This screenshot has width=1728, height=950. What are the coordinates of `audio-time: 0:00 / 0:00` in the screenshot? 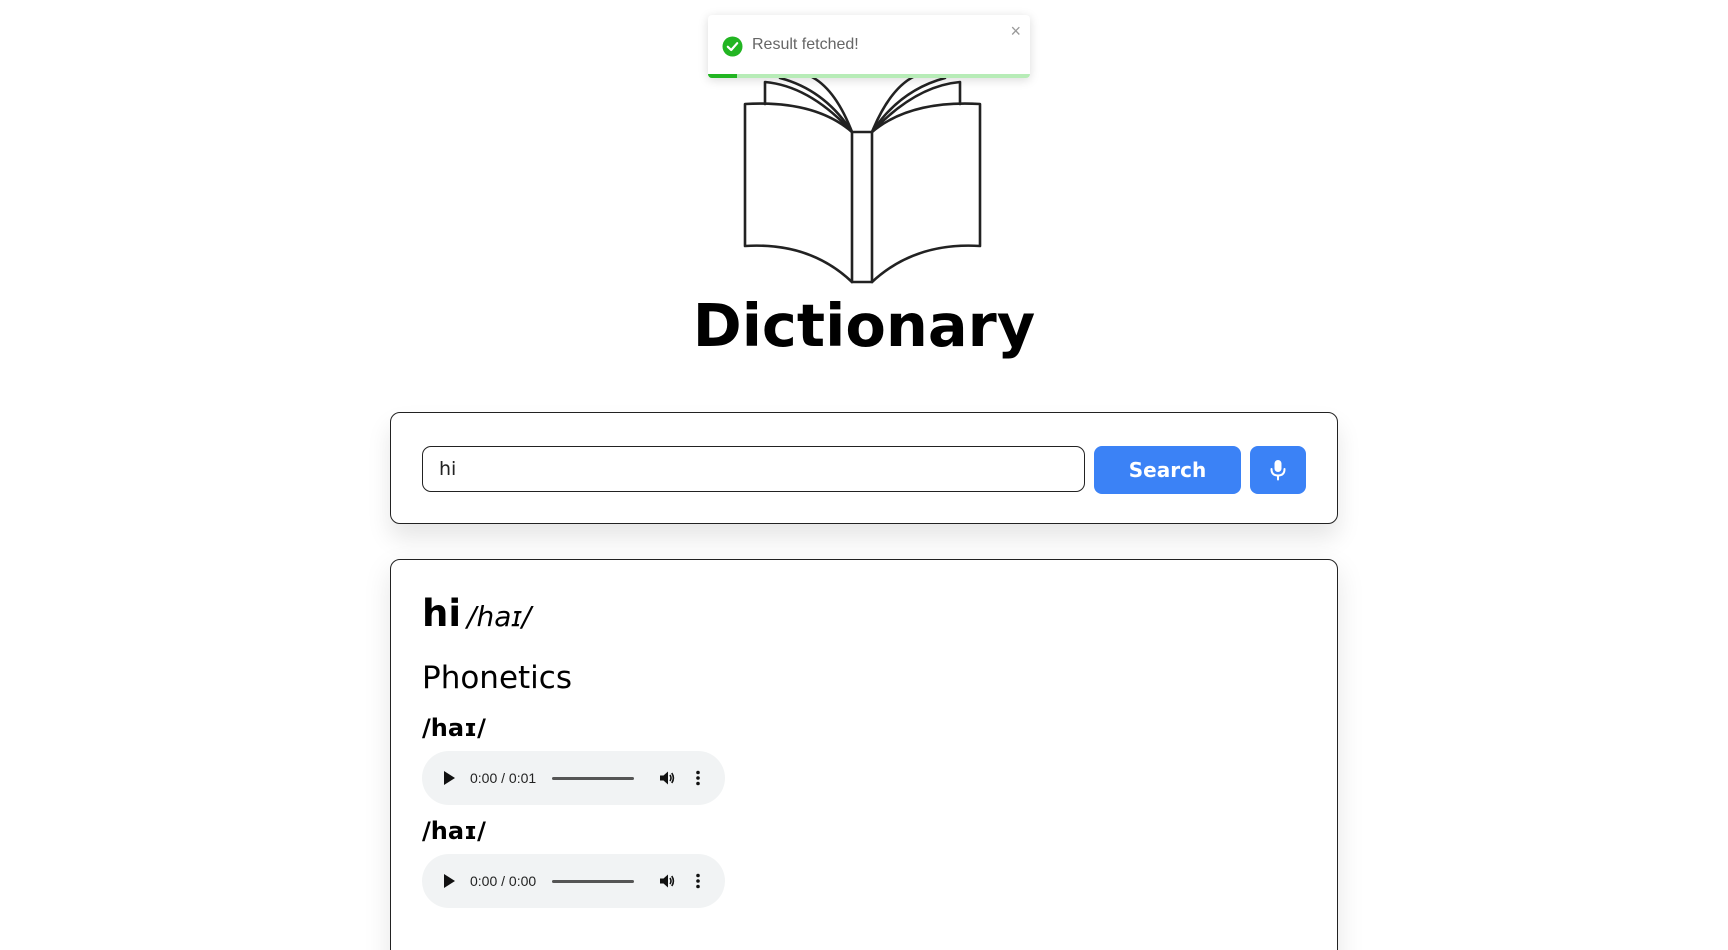 It's located at (503, 881).